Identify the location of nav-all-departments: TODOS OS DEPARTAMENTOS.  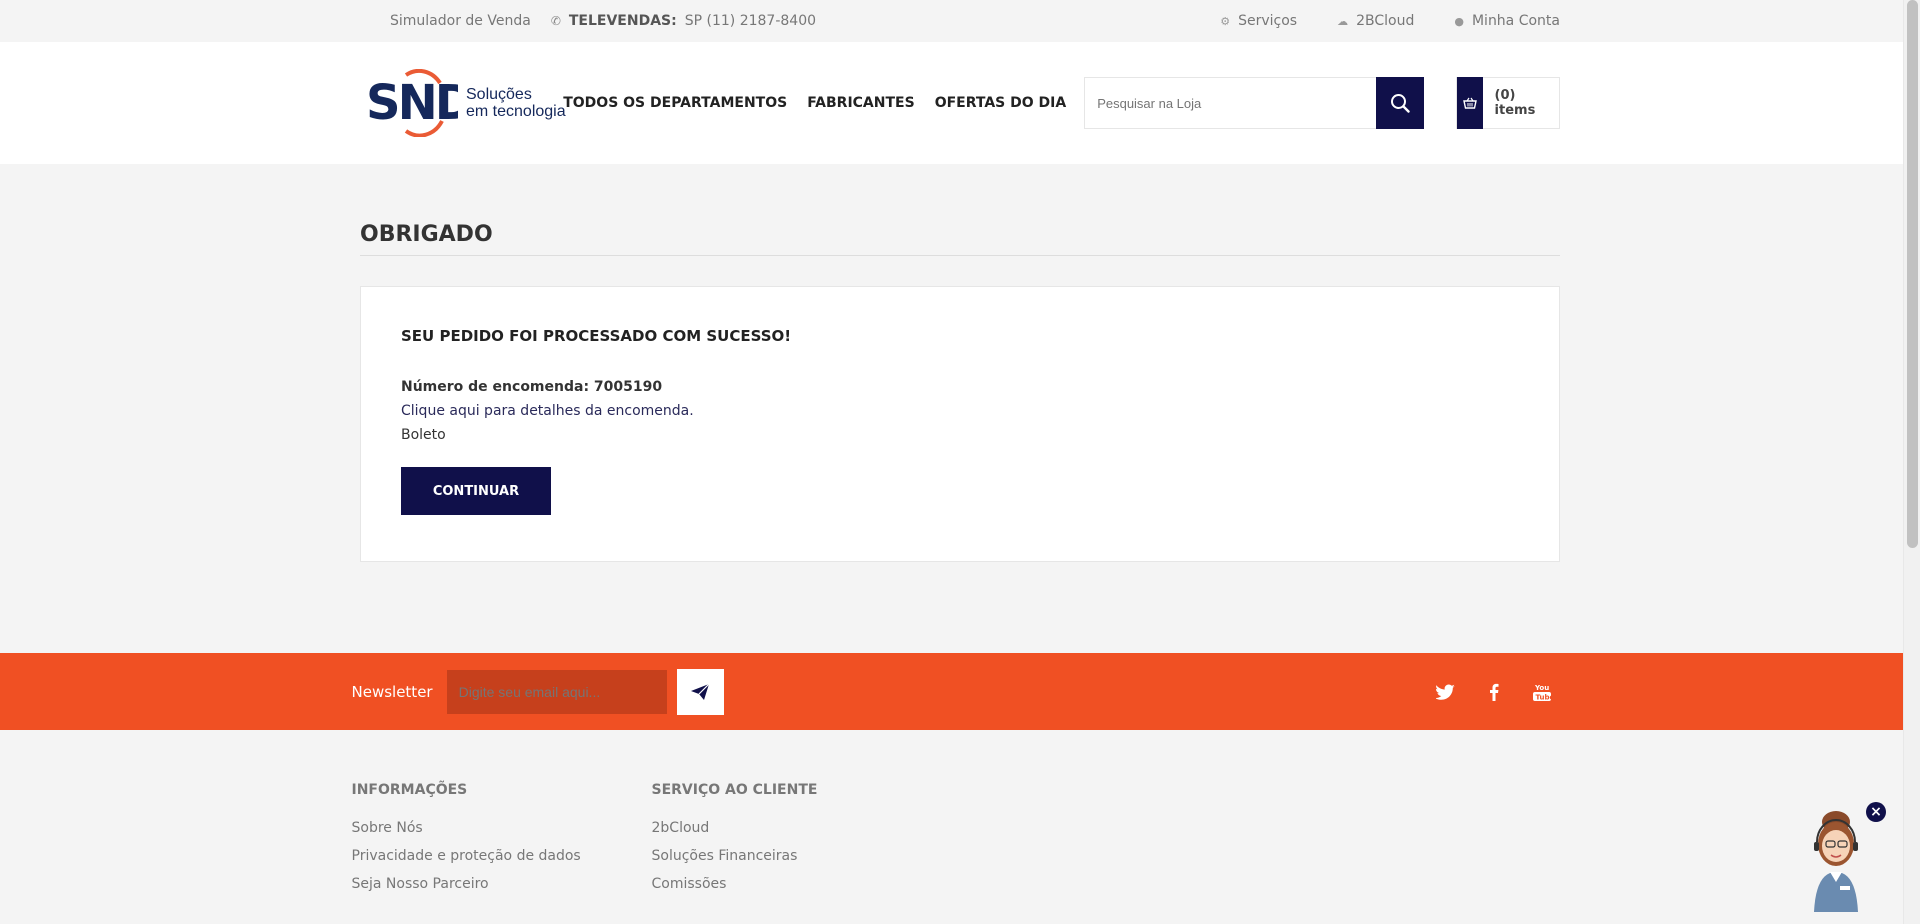
(675, 103).